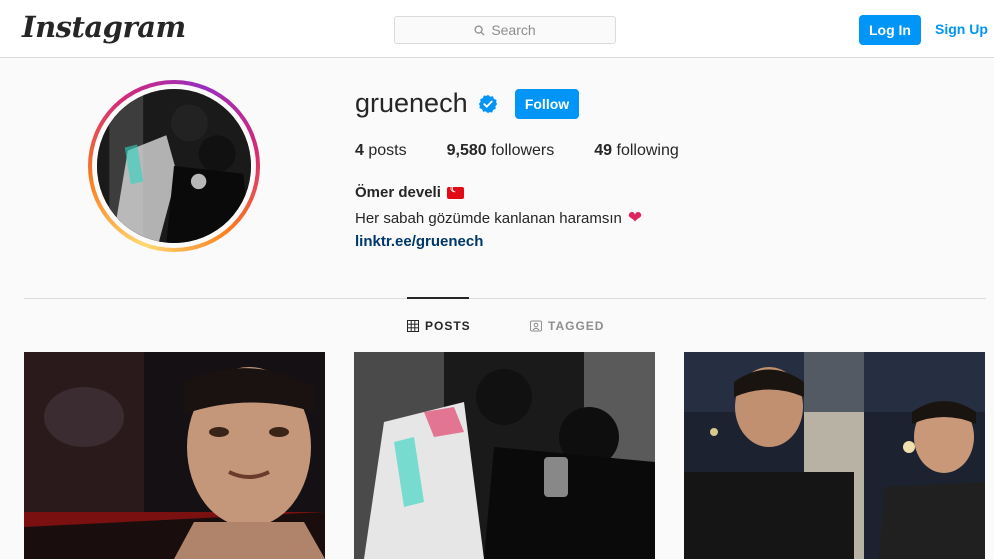 Image resolution: width=994 pixels, height=559 pixels. Describe the element at coordinates (547, 104) in the screenshot. I see `follow-button: Follow` at that location.